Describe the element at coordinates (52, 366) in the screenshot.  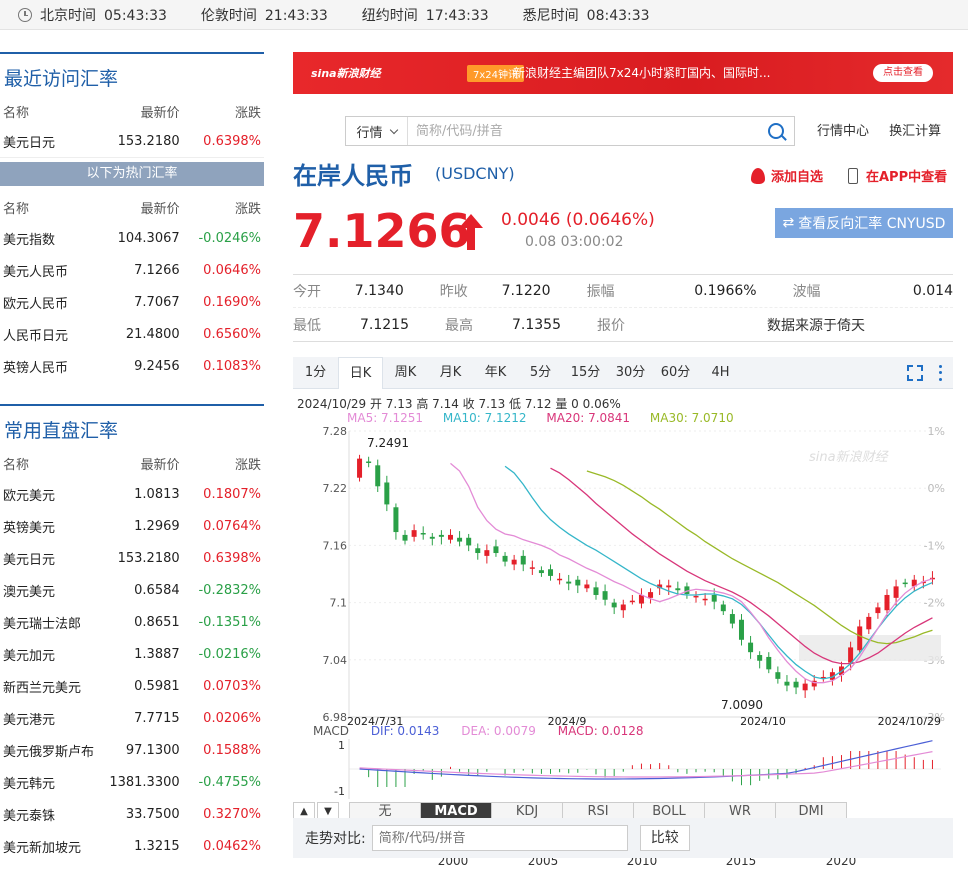
I see `rate-name: 英镑人民币` at that location.